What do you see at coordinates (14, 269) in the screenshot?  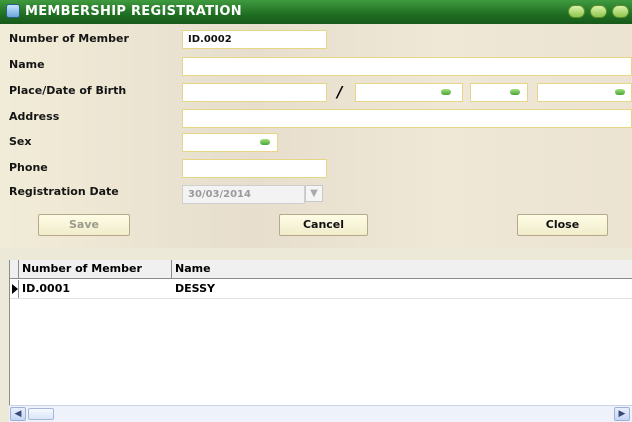 I see `row-indicator-header` at bounding box center [14, 269].